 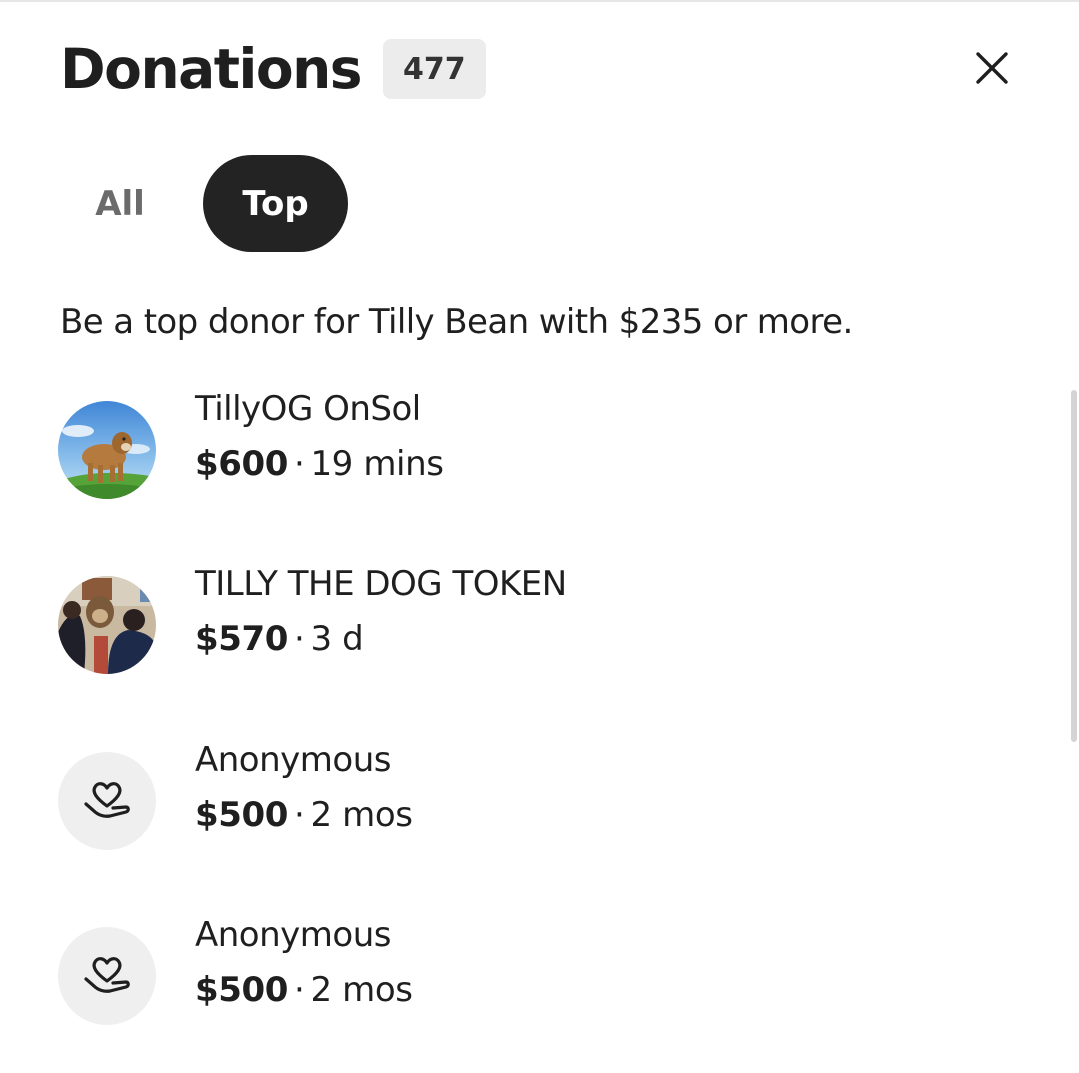 I want to click on tab-top: Top, so click(x=275, y=203).